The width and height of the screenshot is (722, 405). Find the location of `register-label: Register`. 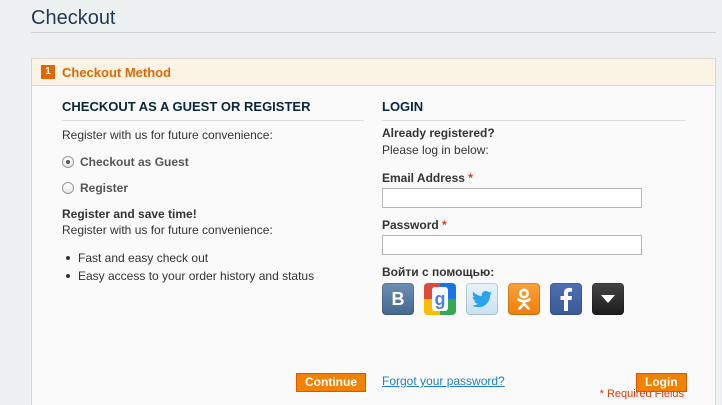

register-label: Register is located at coordinates (104, 188).